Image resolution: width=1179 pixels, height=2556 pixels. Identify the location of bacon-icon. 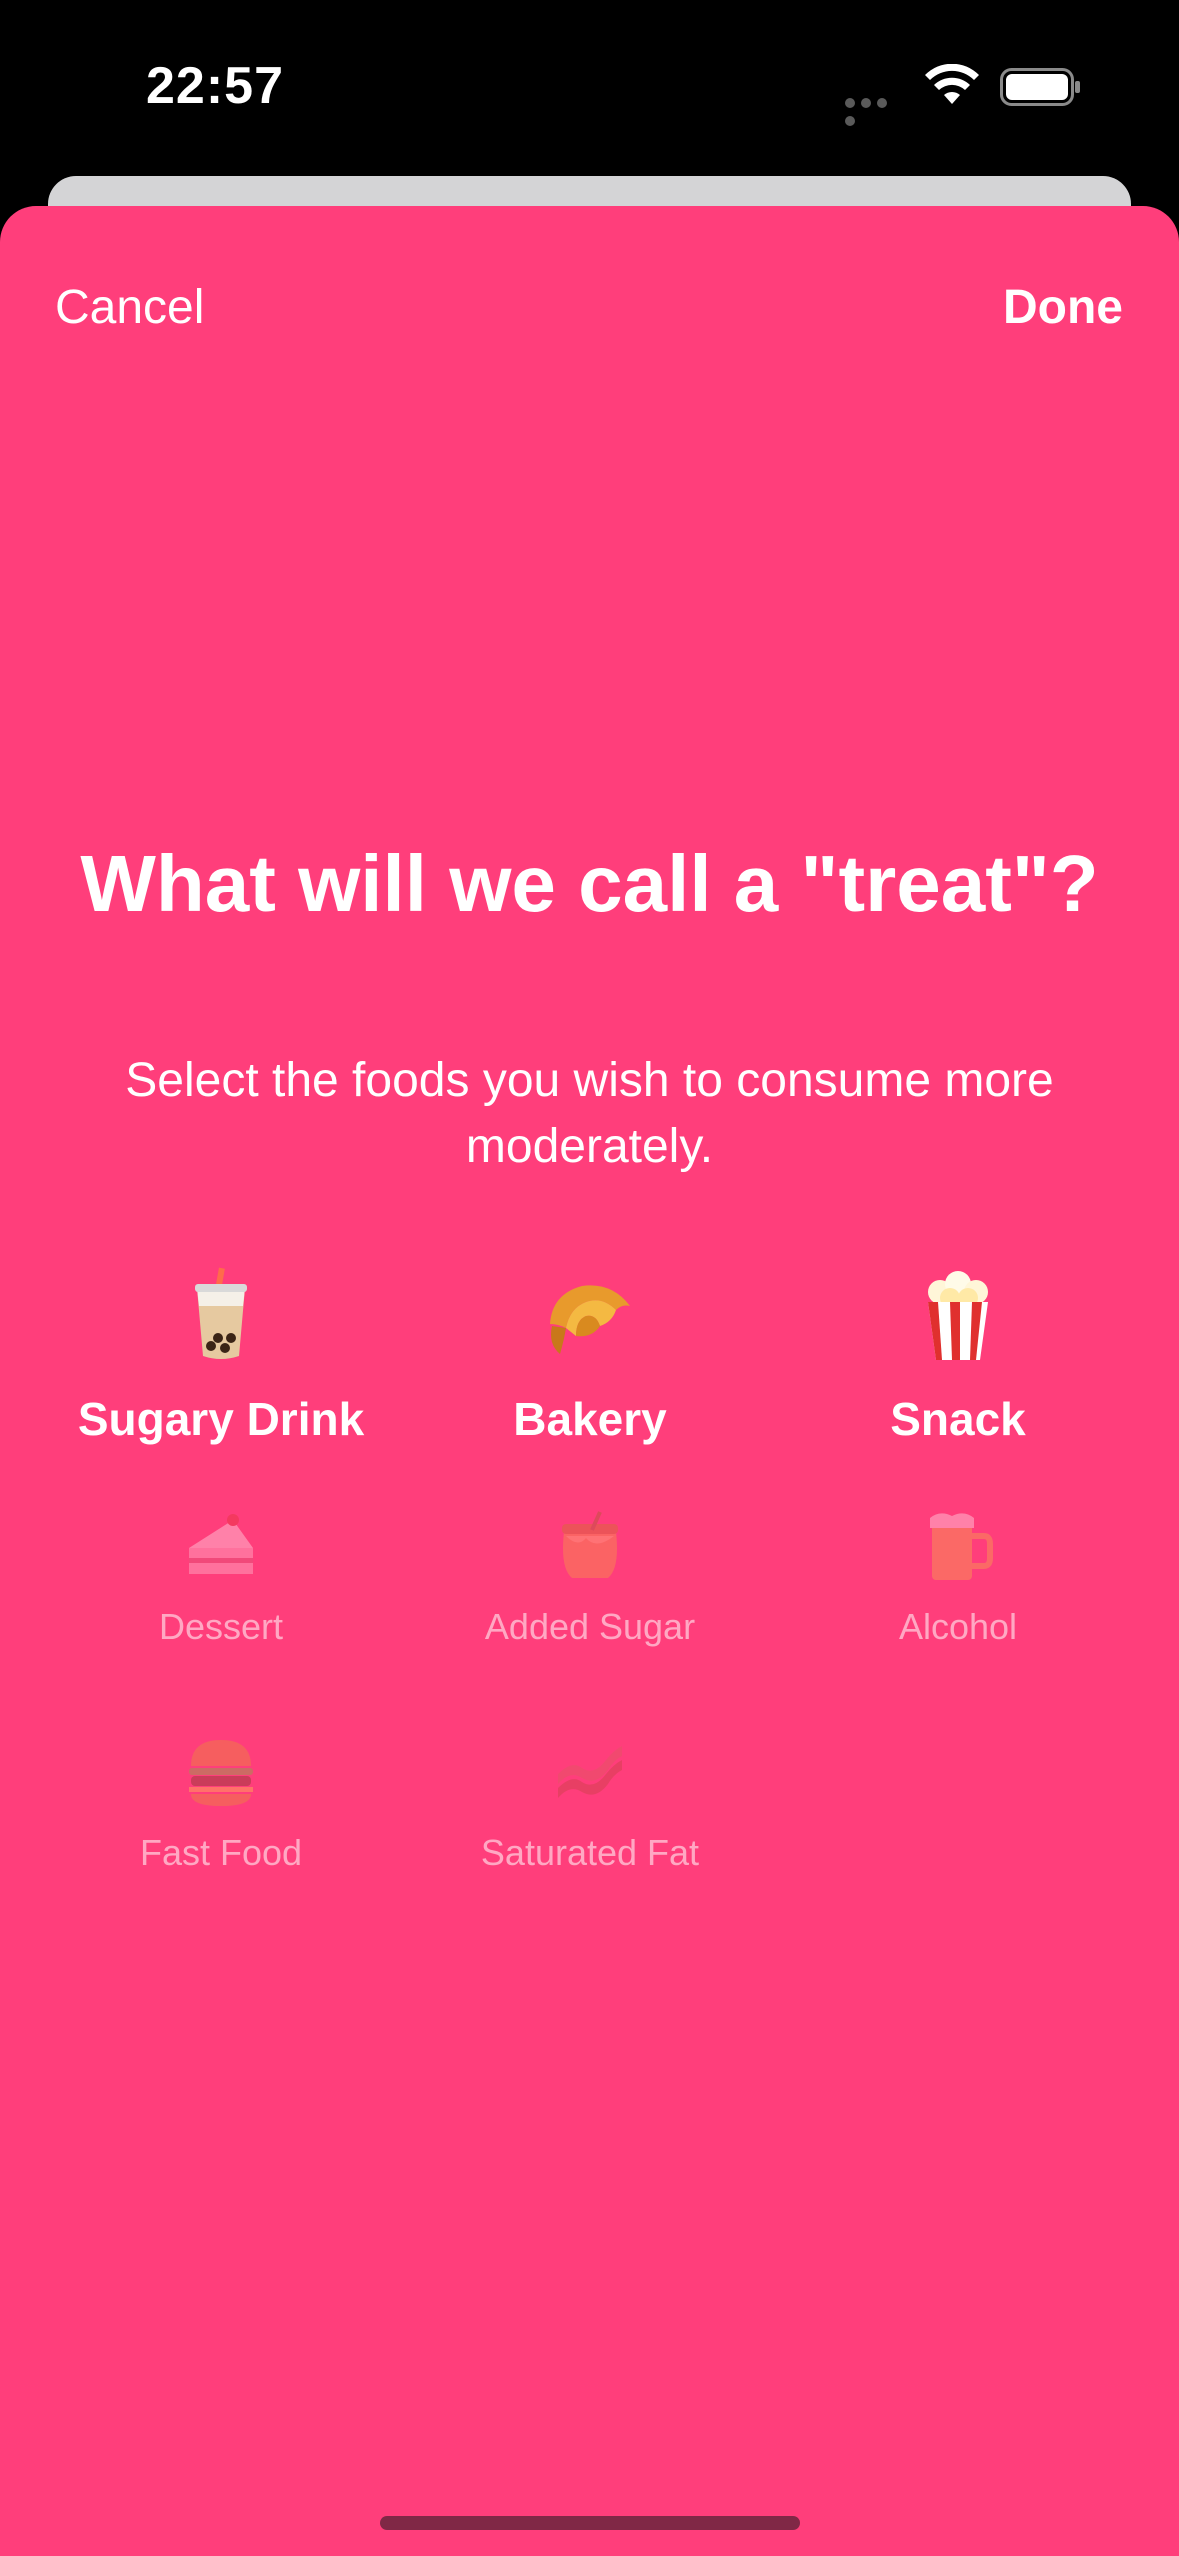
(590, 1772).